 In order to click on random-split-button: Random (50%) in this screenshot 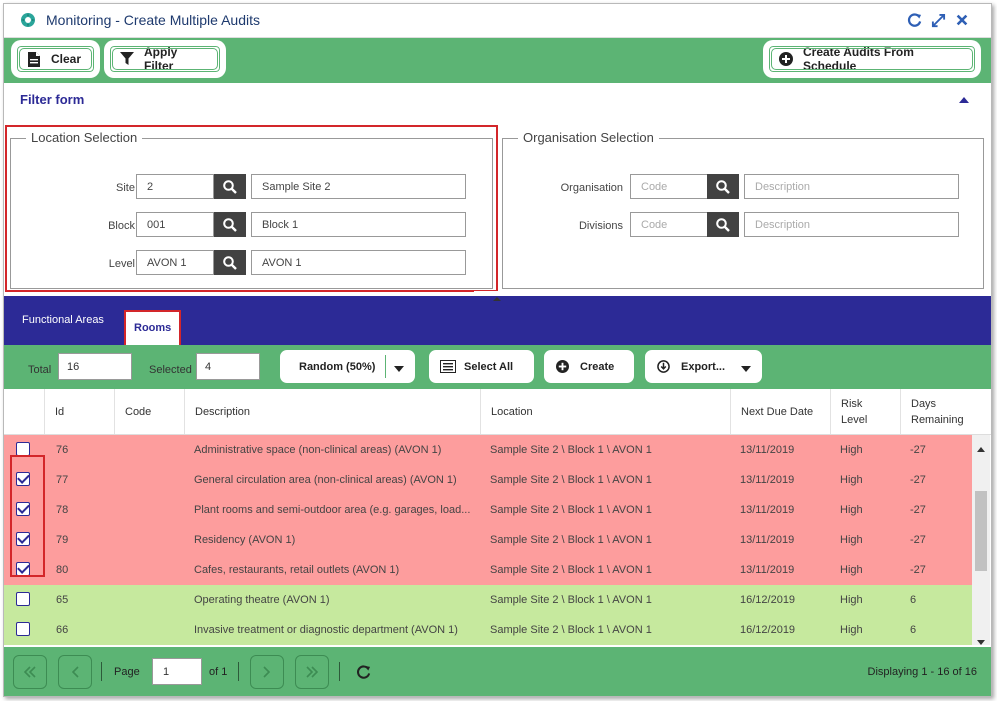, I will do `click(347, 366)`.